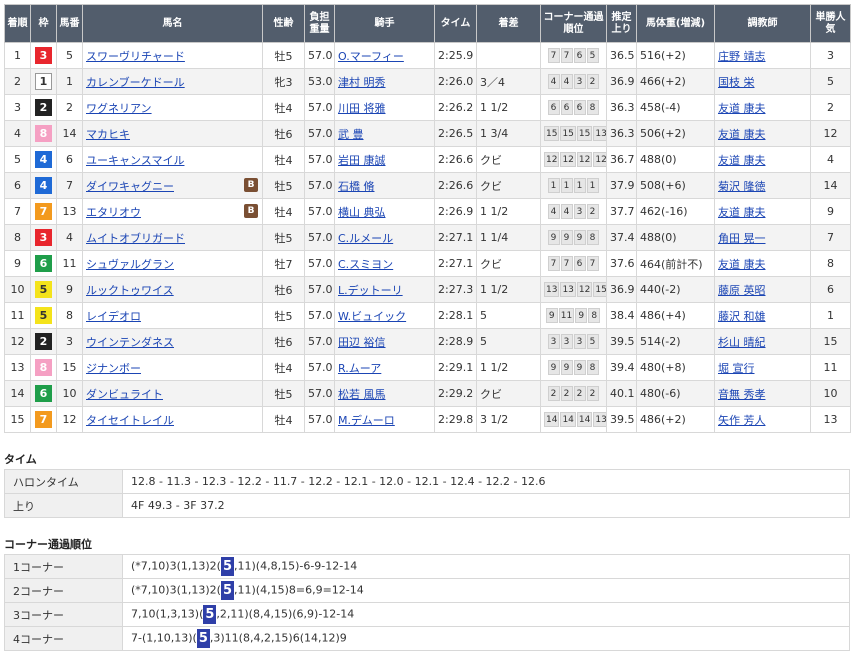  Describe the element at coordinates (362, 212) in the screenshot. I see `jockey-link: 横山 典弘` at that location.